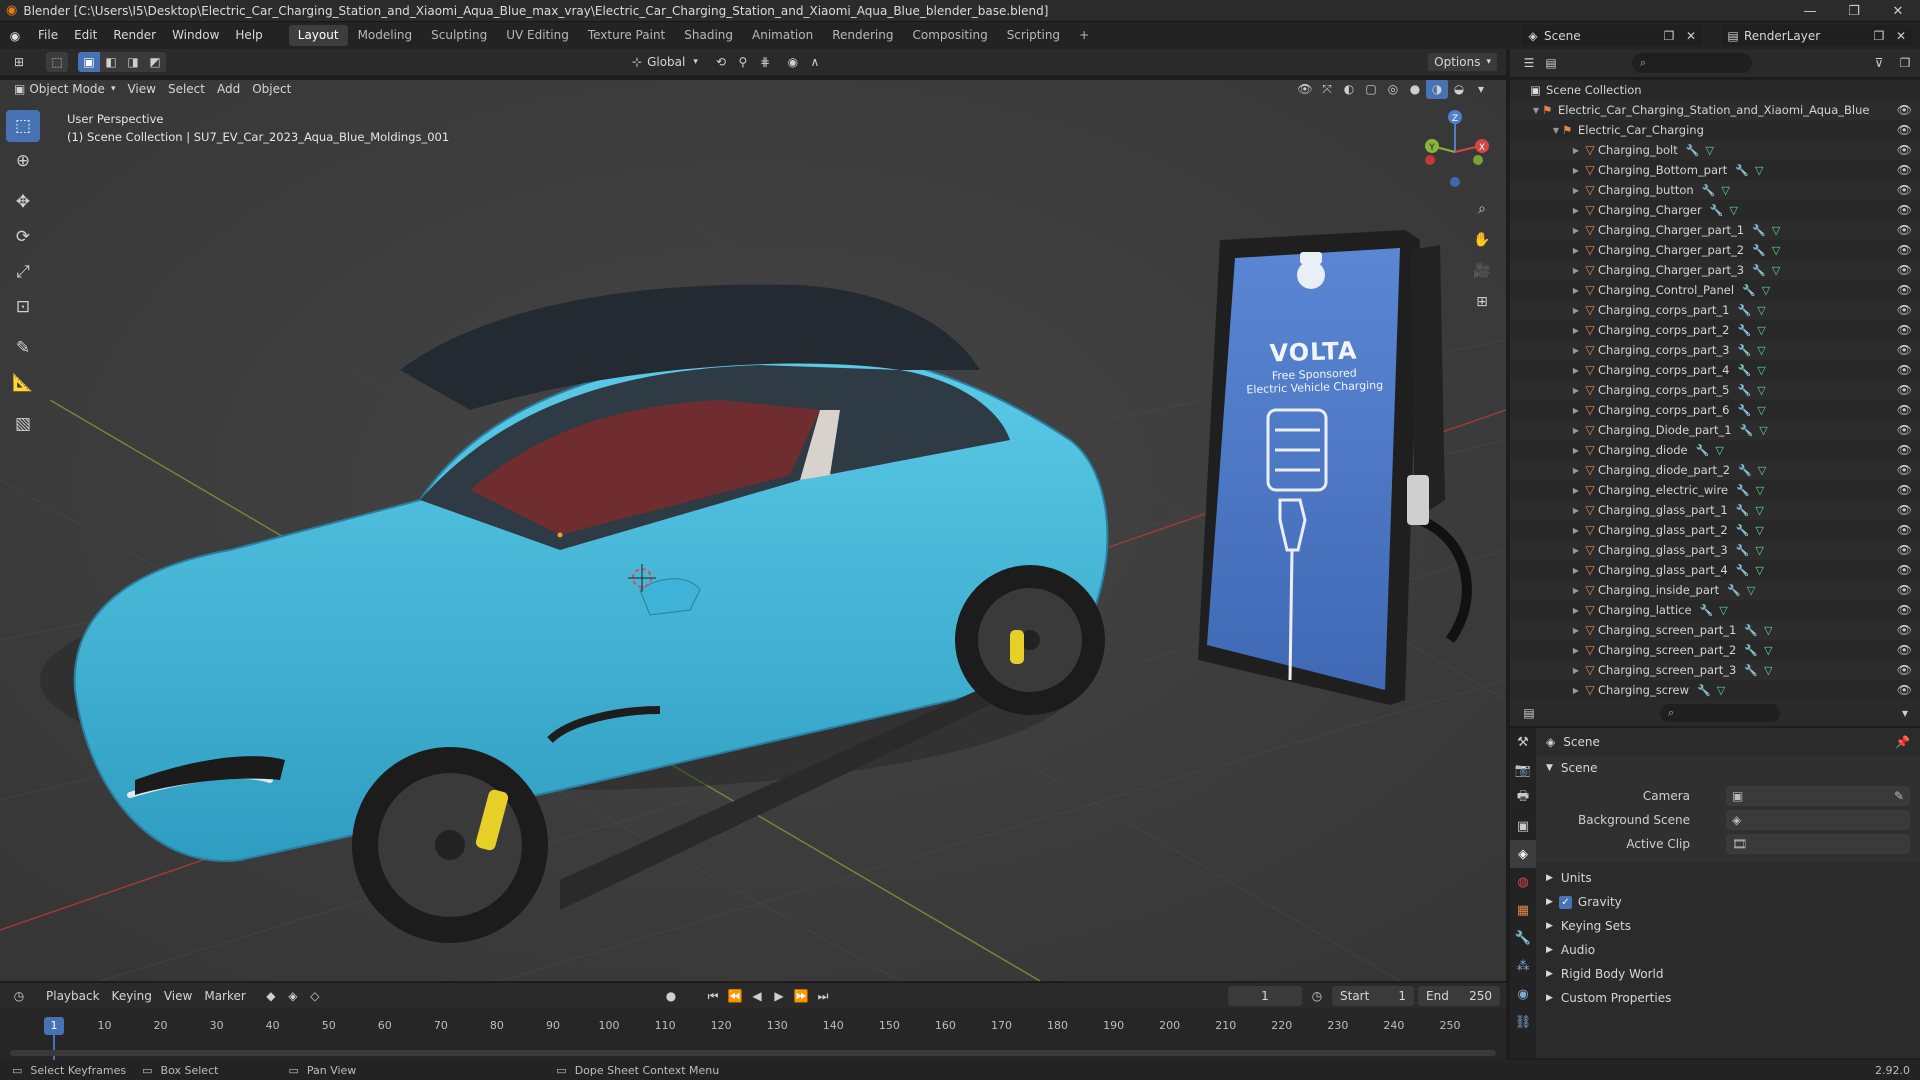 Image resolution: width=1920 pixels, height=1080 pixels. What do you see at coordinates (735, 996) in the screenshot?
I see `prev-keyframe-icon: ⏪` at bounding box center [735, 996].